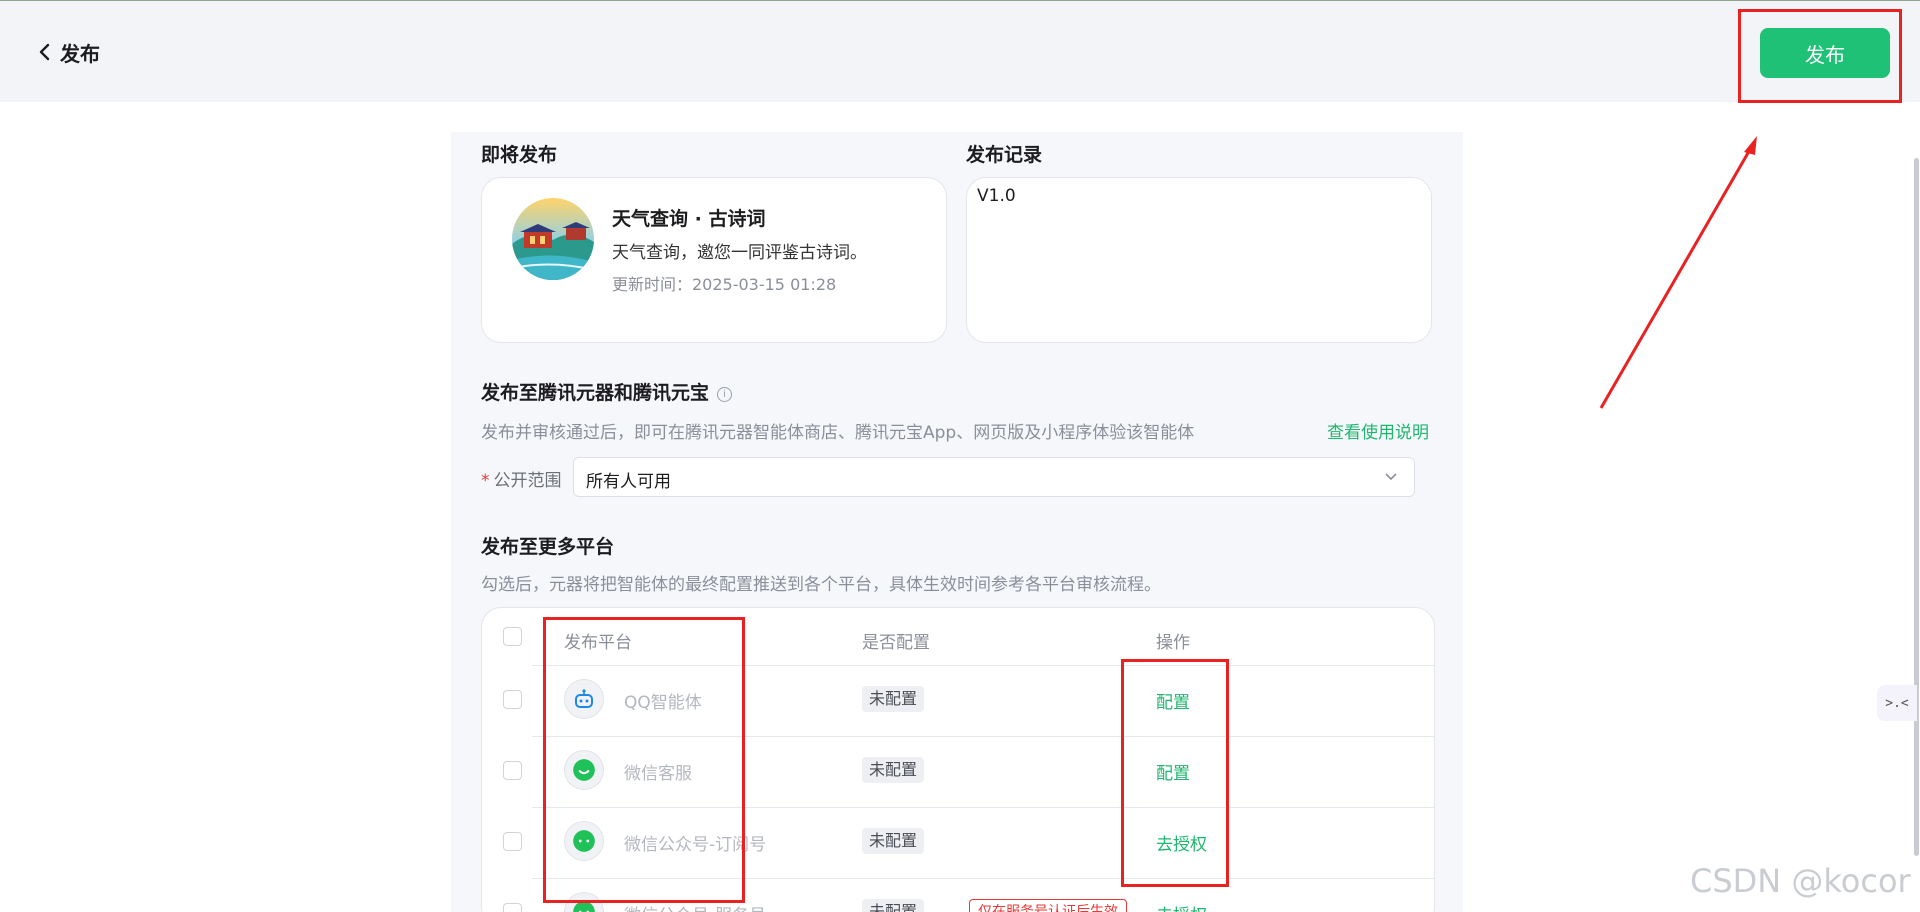 The image size is (1920, 912). Describe the element at coordinates (996, 196) in the screenshot. I see `history-version: V1.0` at that location.